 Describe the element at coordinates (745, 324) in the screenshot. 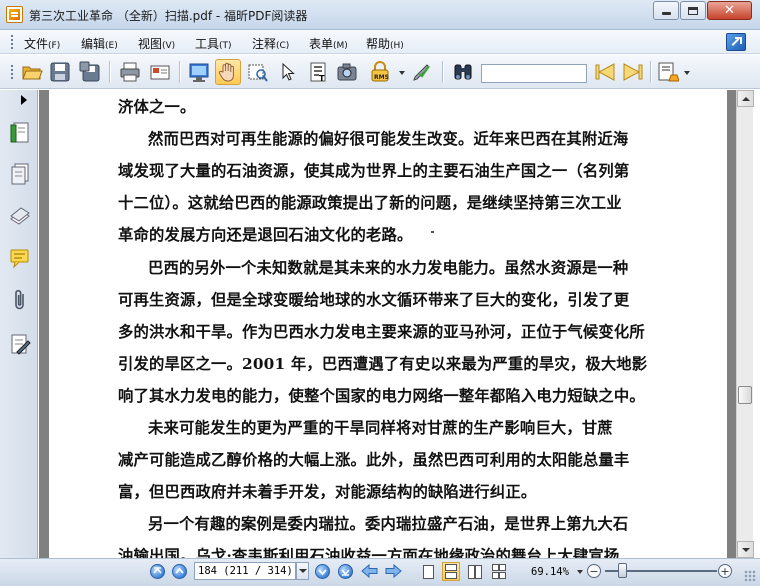

I see `vertical-scrollbar` at that location.